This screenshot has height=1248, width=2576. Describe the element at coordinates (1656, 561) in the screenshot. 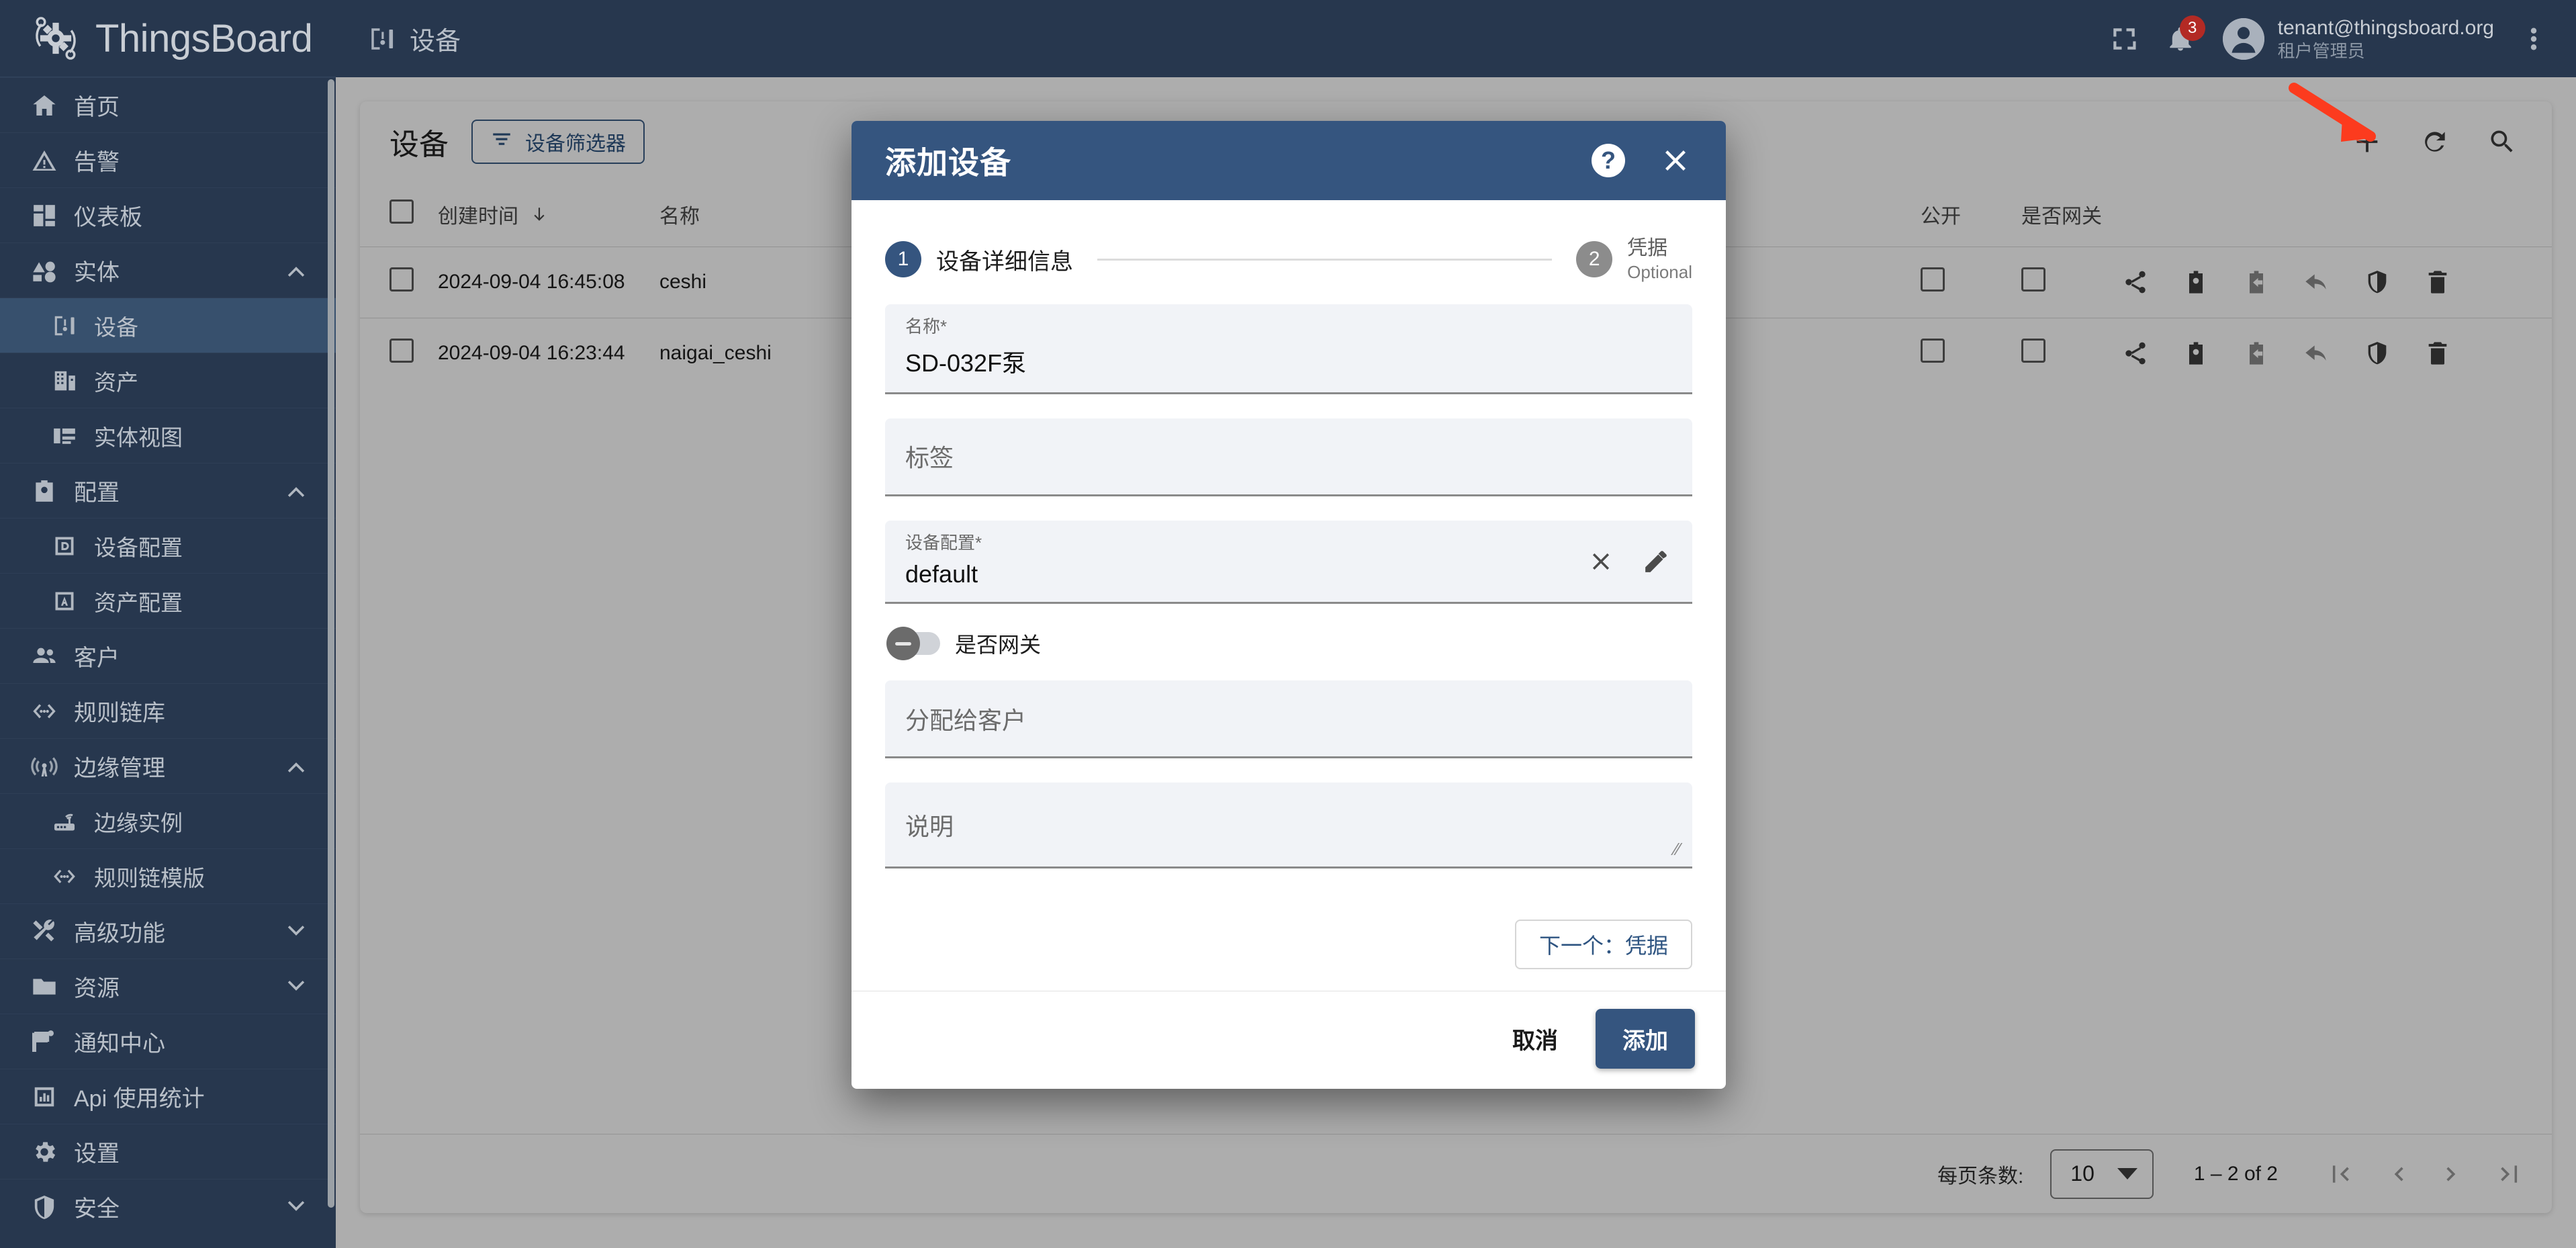

I see `edit-pencil-icon` at that location.